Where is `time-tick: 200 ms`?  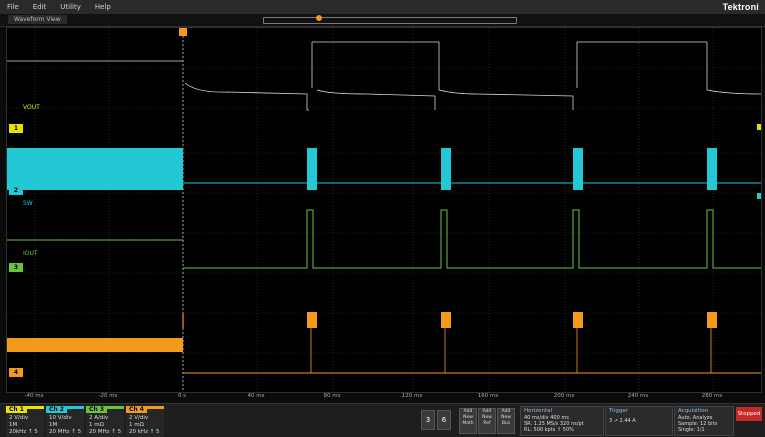 time-tick: 200 ms is located at coordinates (564, 396).